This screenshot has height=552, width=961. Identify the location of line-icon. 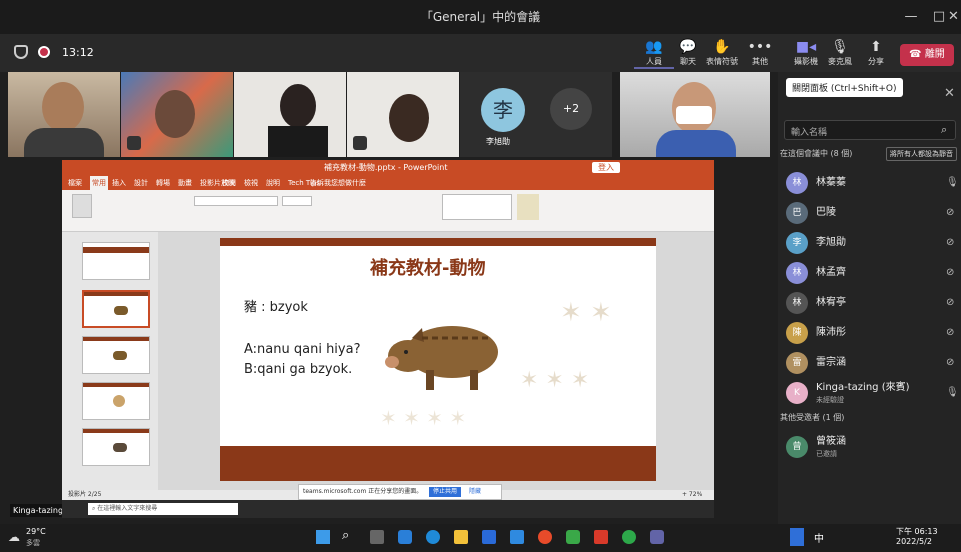
(573, 537).